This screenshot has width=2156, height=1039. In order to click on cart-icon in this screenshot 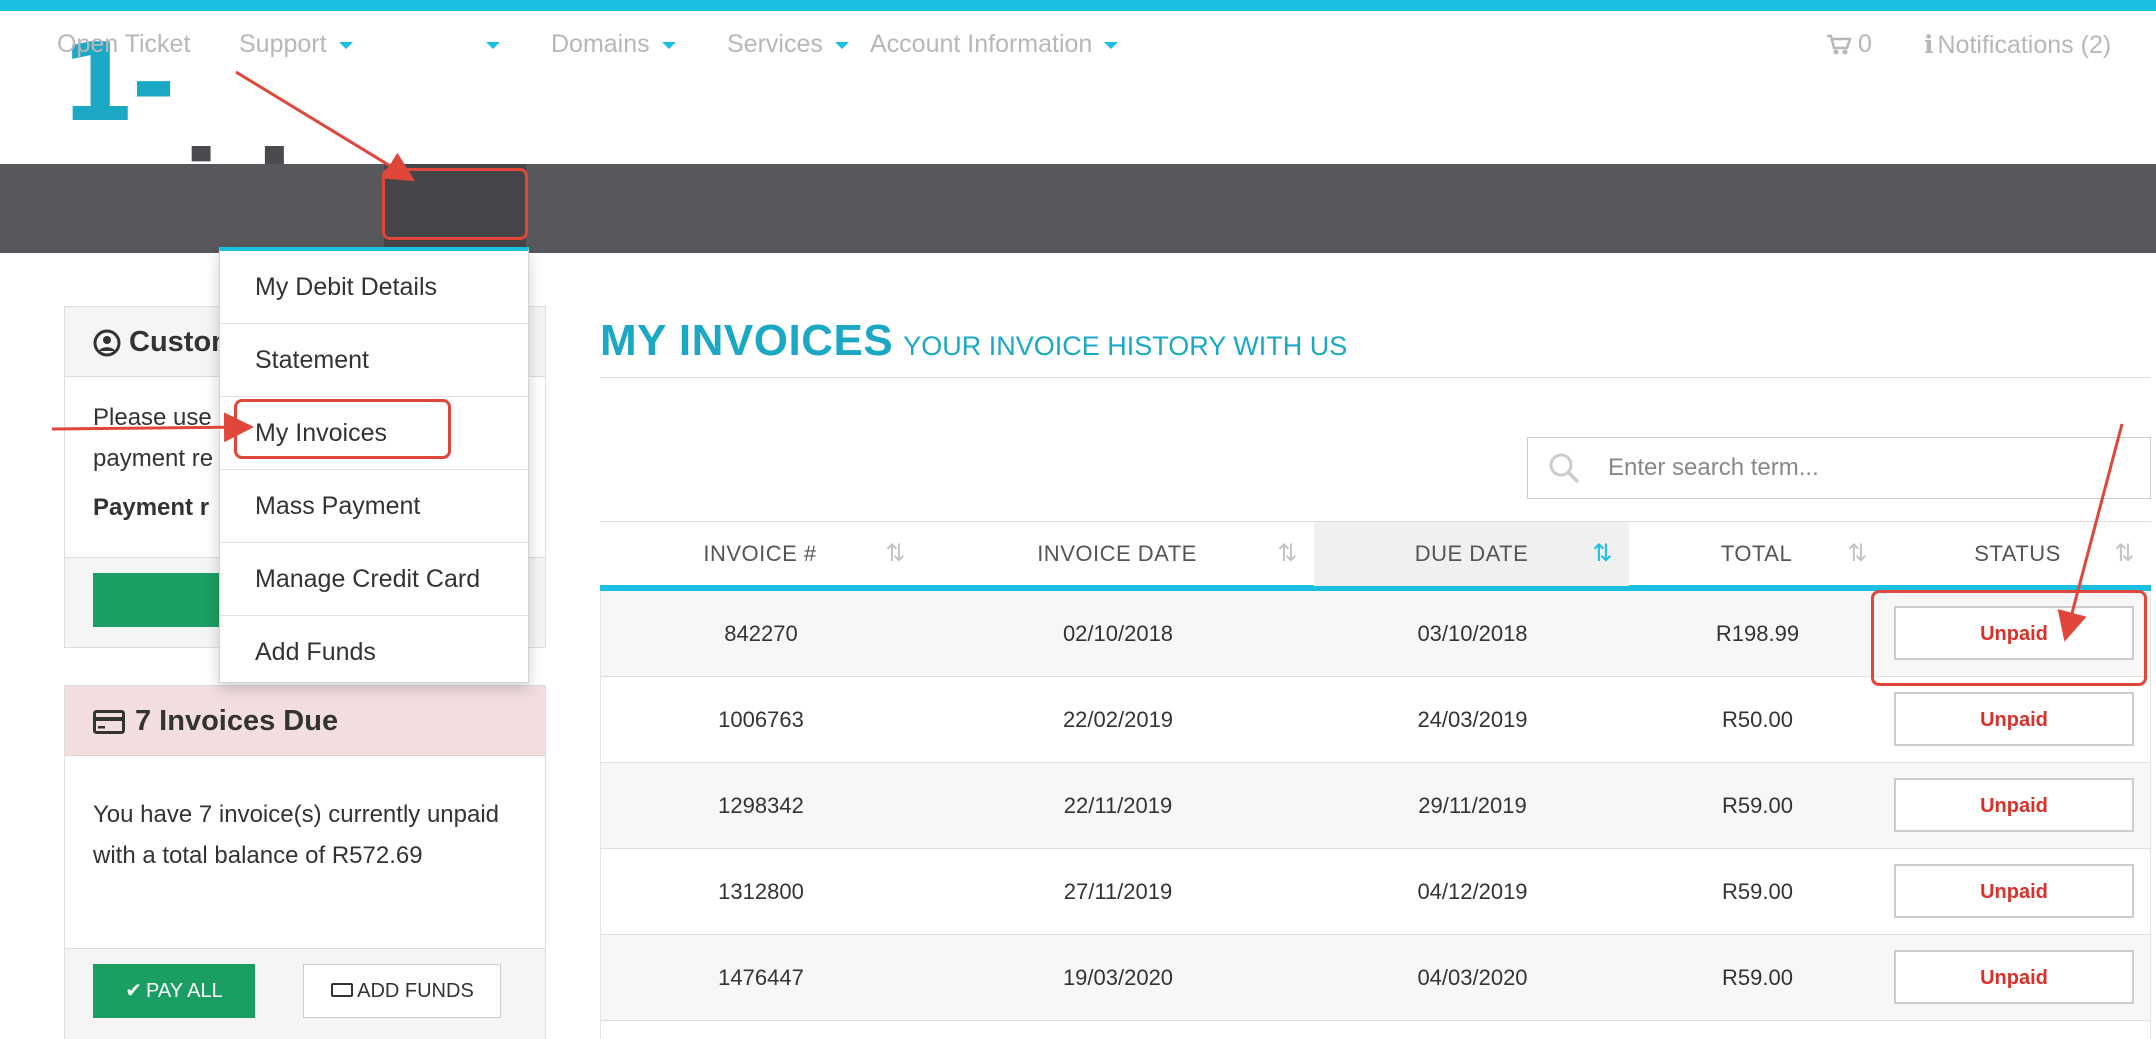, I will do `click(1839, 45)`.